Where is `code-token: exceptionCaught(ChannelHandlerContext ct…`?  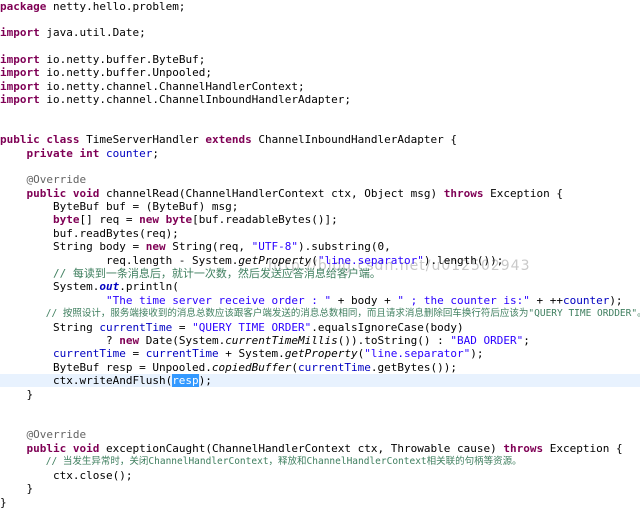
code-token: exceptionCaught(ChannelHandlerContext ct… is located at coordinates (301, 448).